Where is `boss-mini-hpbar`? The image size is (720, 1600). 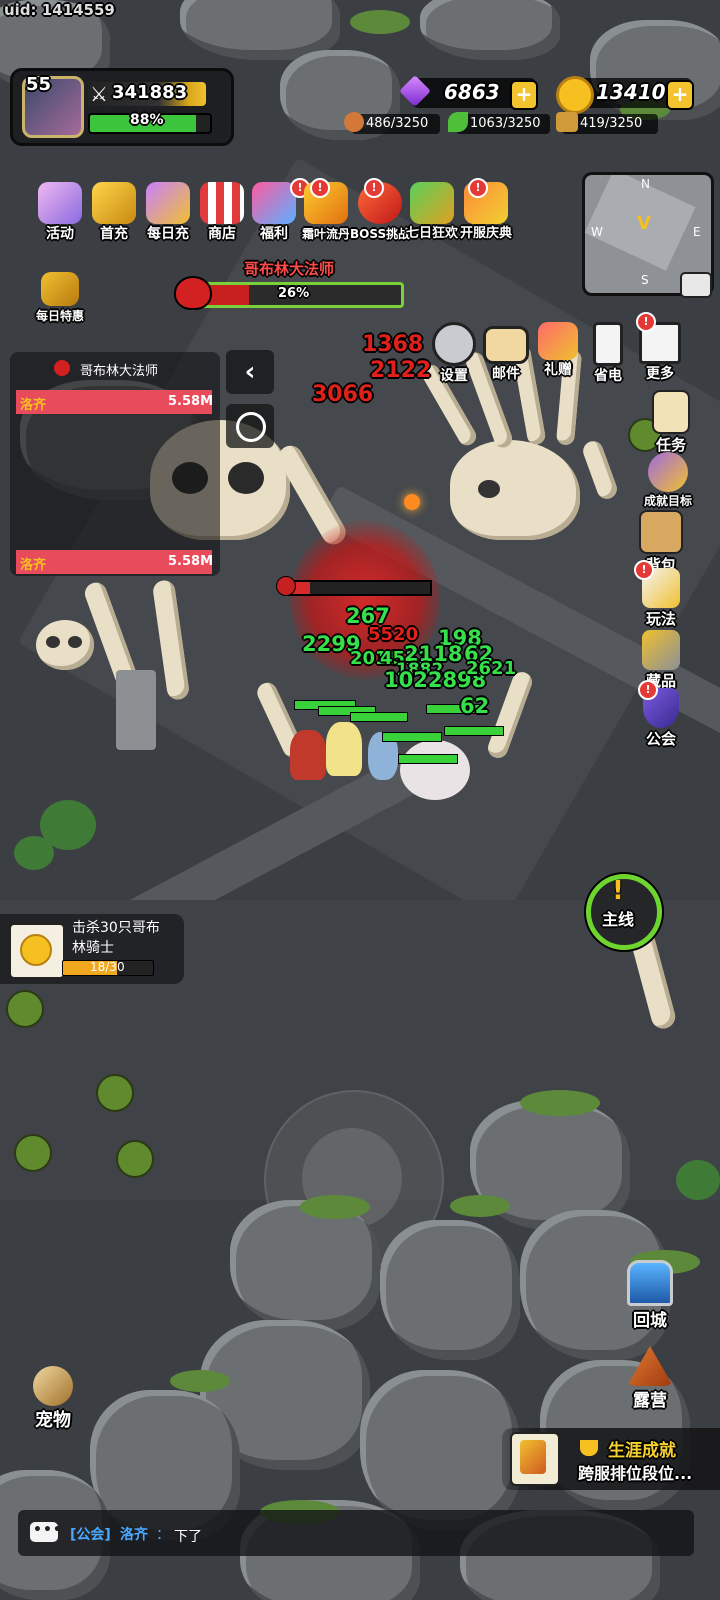 boss-mini-hpbar is located at coordinates (360, 588).